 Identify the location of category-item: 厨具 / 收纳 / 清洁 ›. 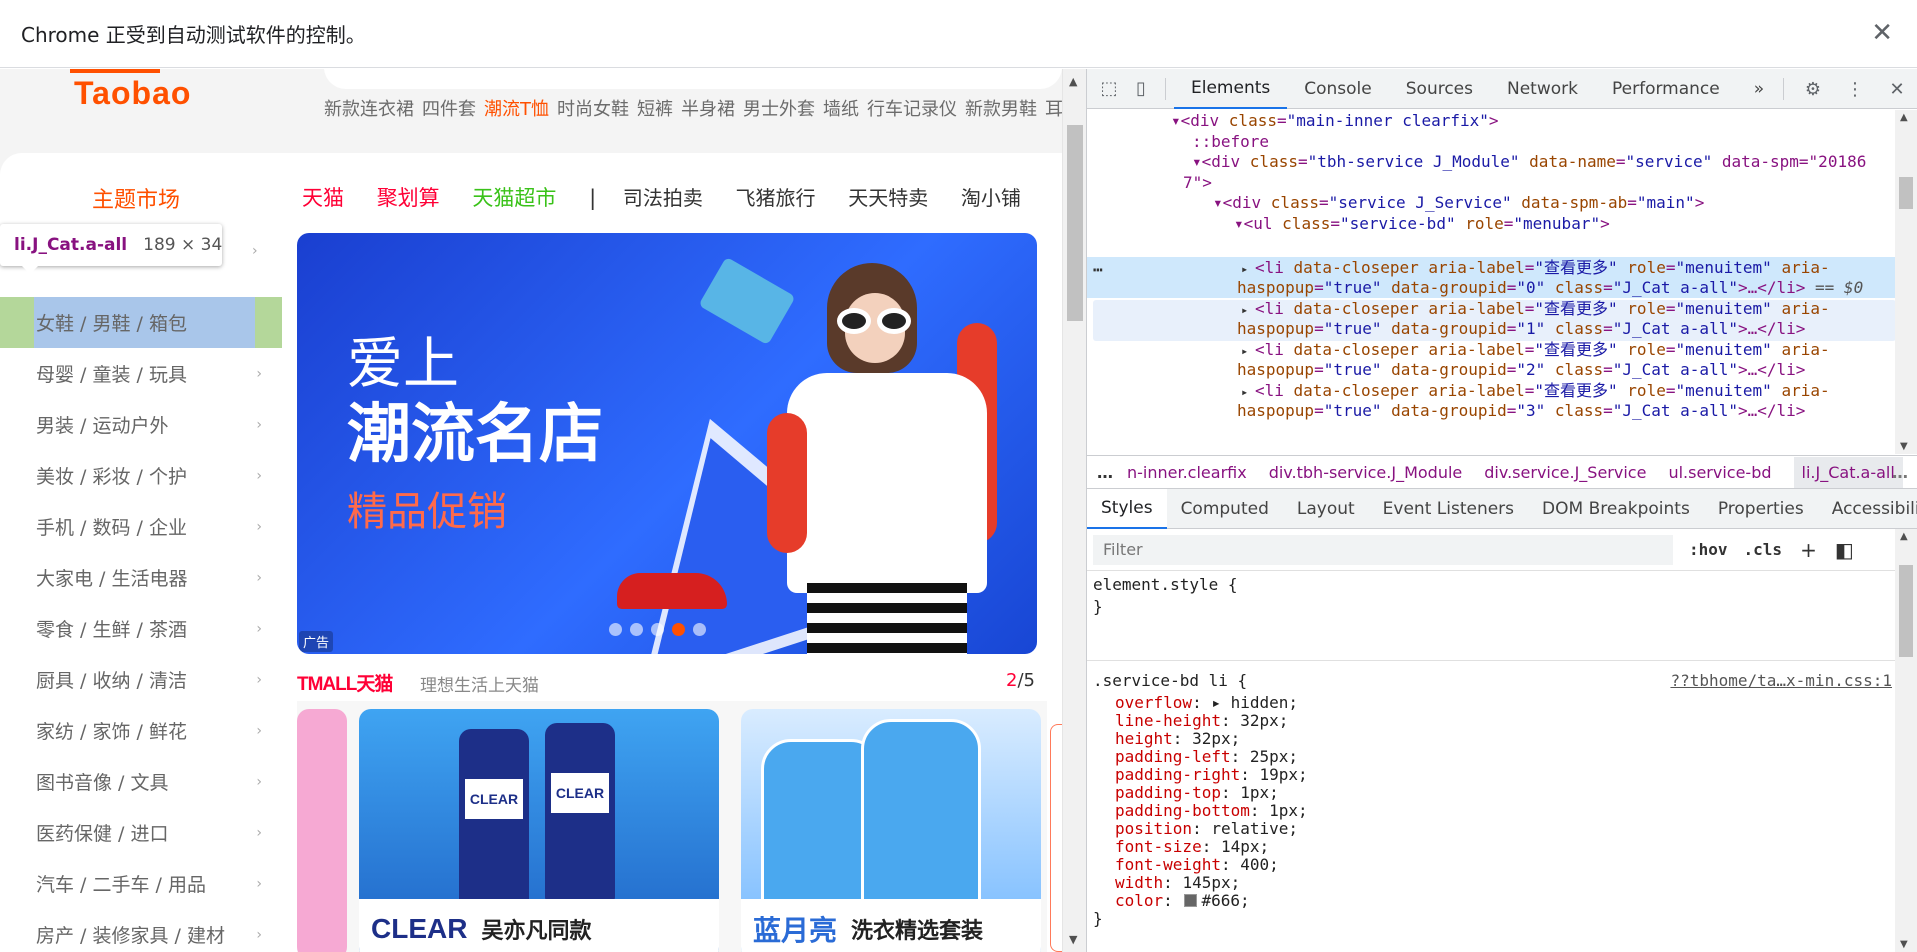
(141, 679).